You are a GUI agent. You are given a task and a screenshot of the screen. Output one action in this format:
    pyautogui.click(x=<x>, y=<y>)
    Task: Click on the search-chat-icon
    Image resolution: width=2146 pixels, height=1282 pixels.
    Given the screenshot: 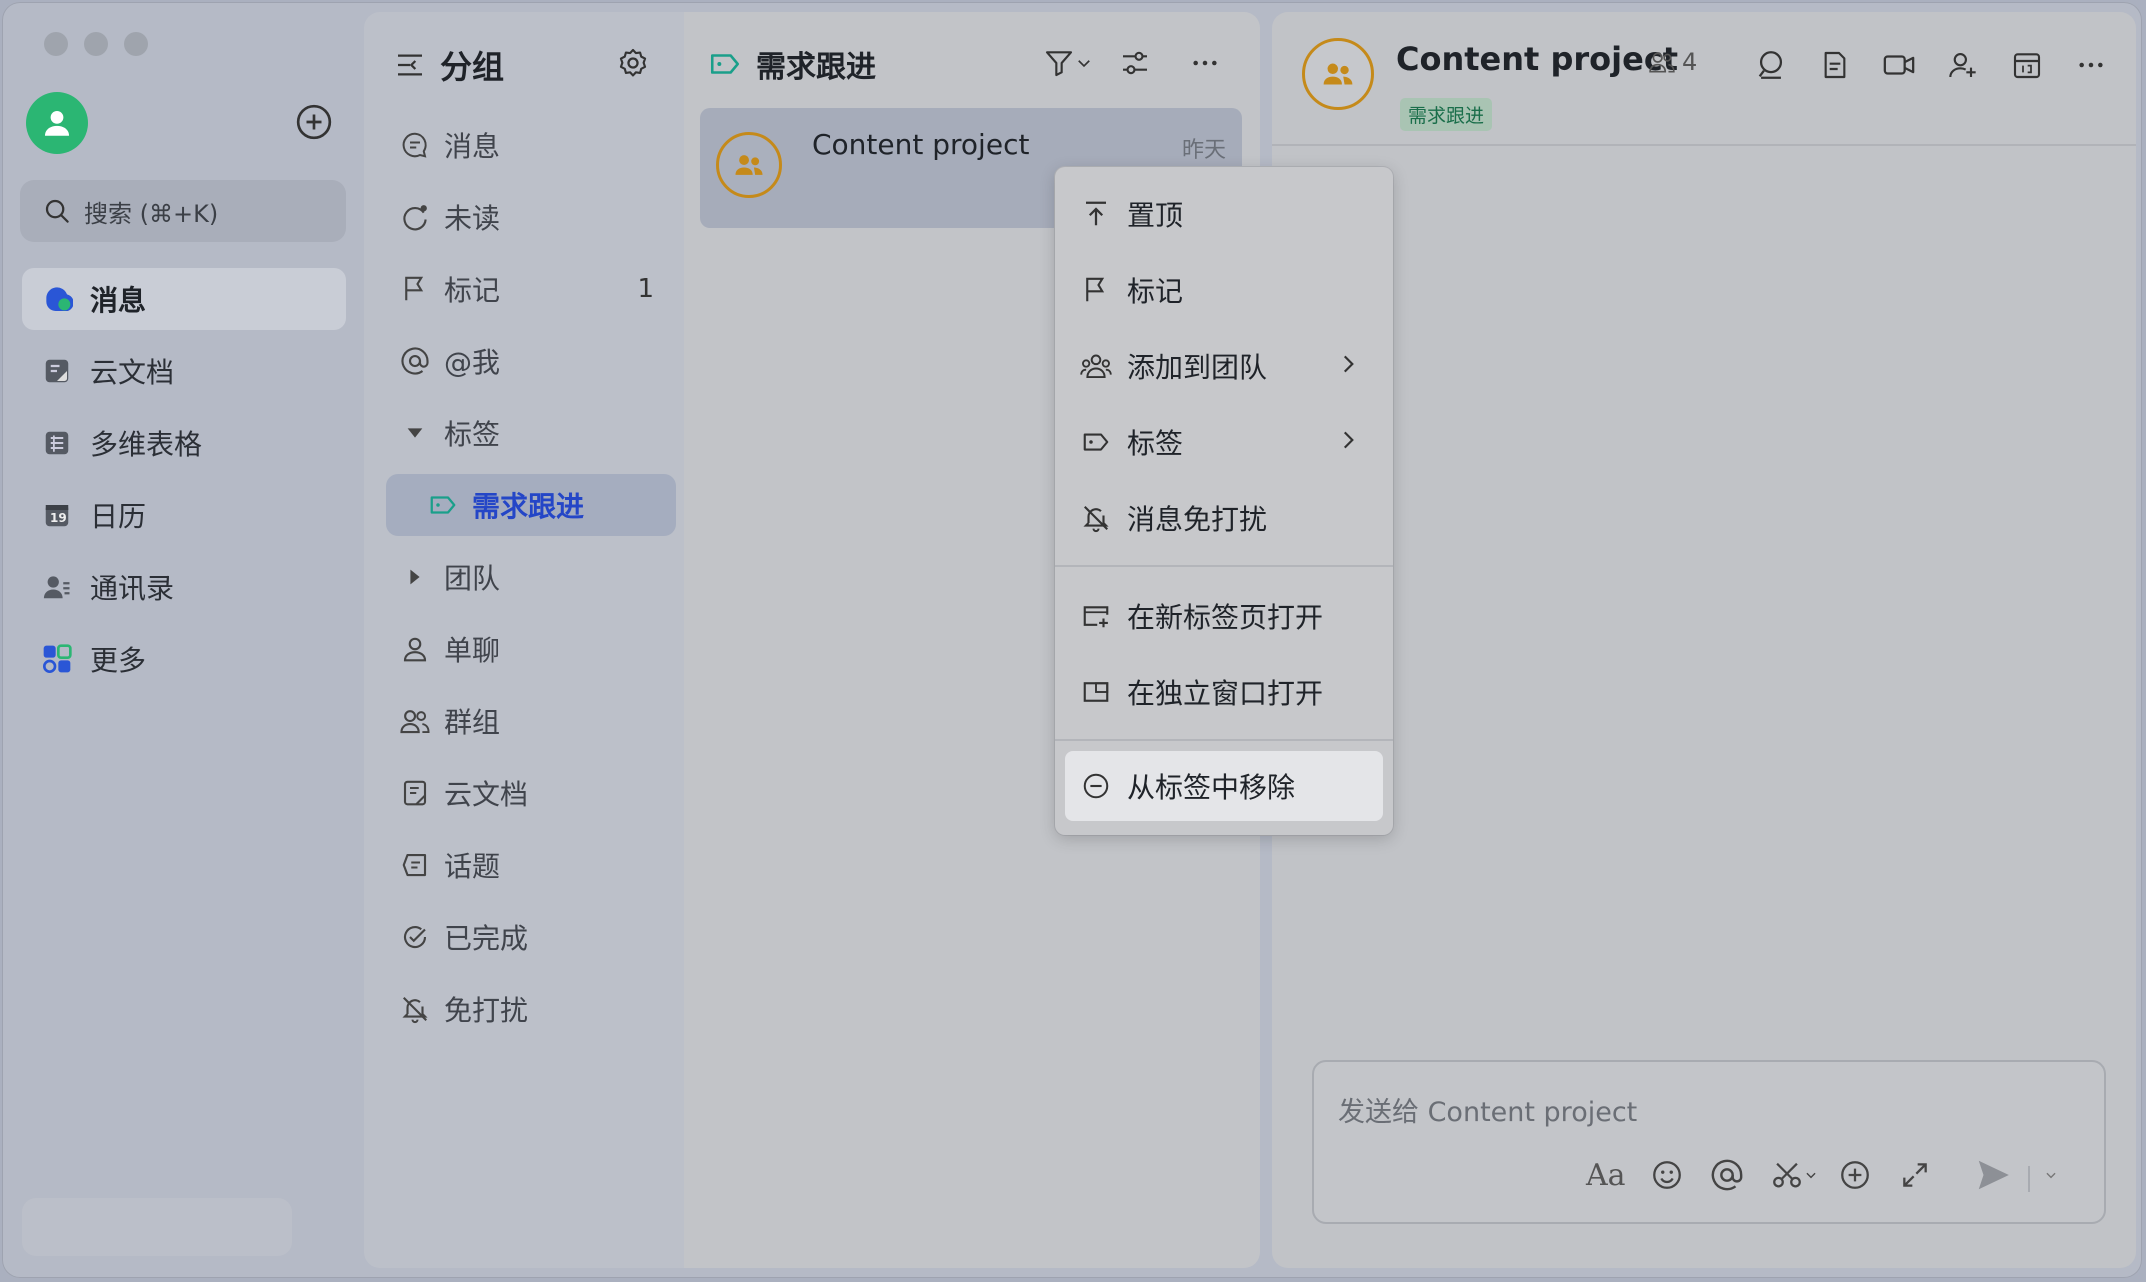 What is the action you would take?
    pyautogui.click(x=1770, y=65)
    